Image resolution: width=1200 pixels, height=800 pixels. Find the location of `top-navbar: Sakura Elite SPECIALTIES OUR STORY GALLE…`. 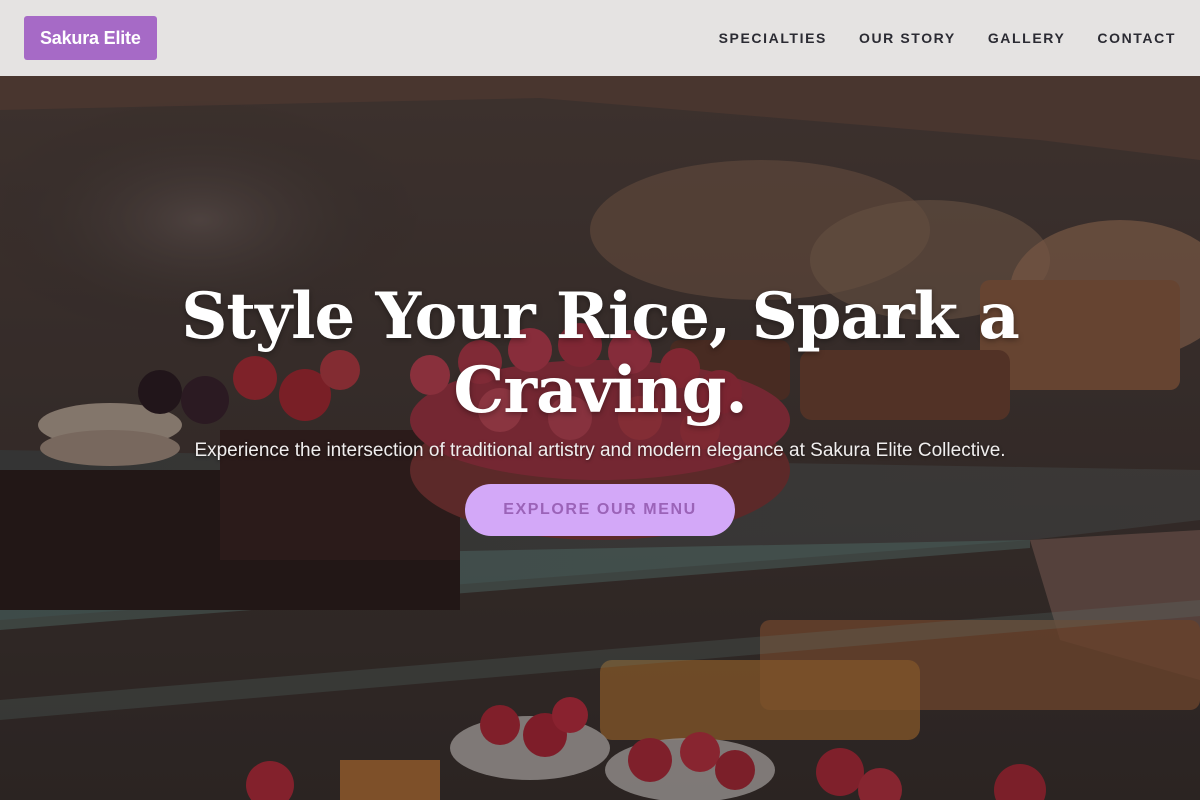

top-navbar: Sakura Elite SPECIALTIES OUR STORY GALLE… is located at coordinates (600, 38).